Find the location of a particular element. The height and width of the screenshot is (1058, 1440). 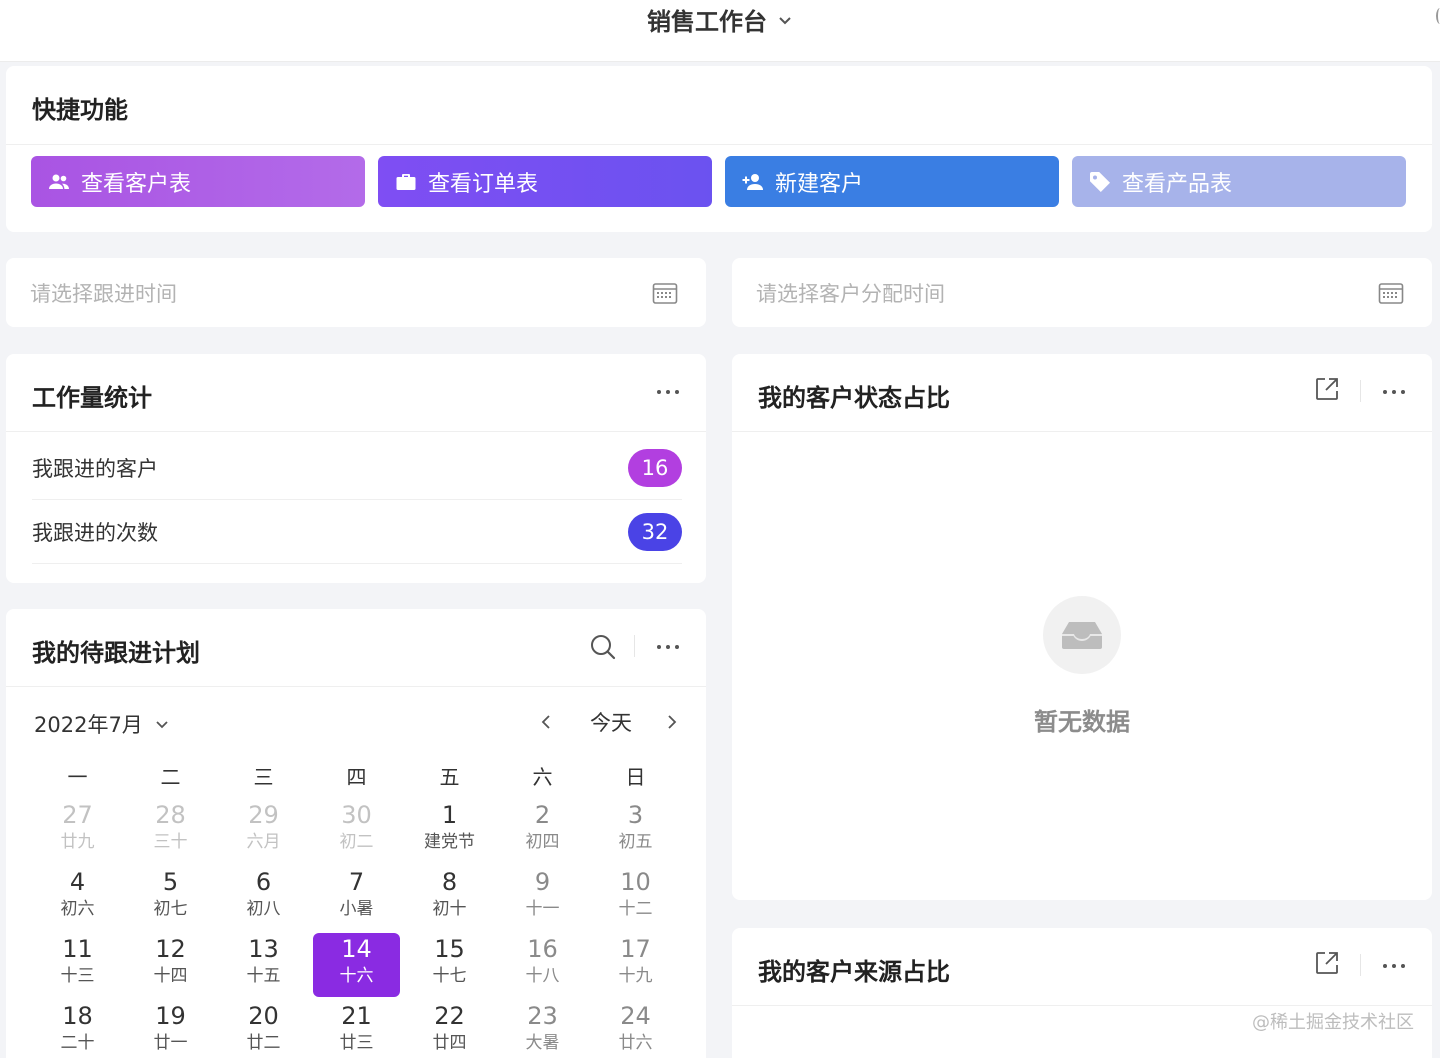

calendar-day: 1 建党节 is located at coordinates (449, 831).